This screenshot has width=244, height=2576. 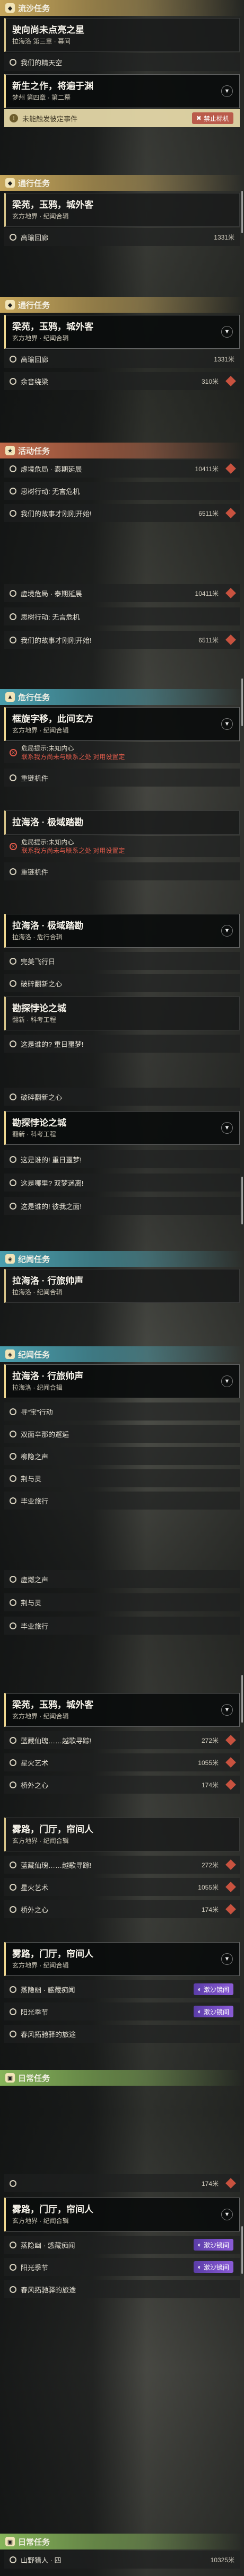 I want to click on objective-row: 这是哪里? 双梦迷离!, so click(x=122, y=1183).